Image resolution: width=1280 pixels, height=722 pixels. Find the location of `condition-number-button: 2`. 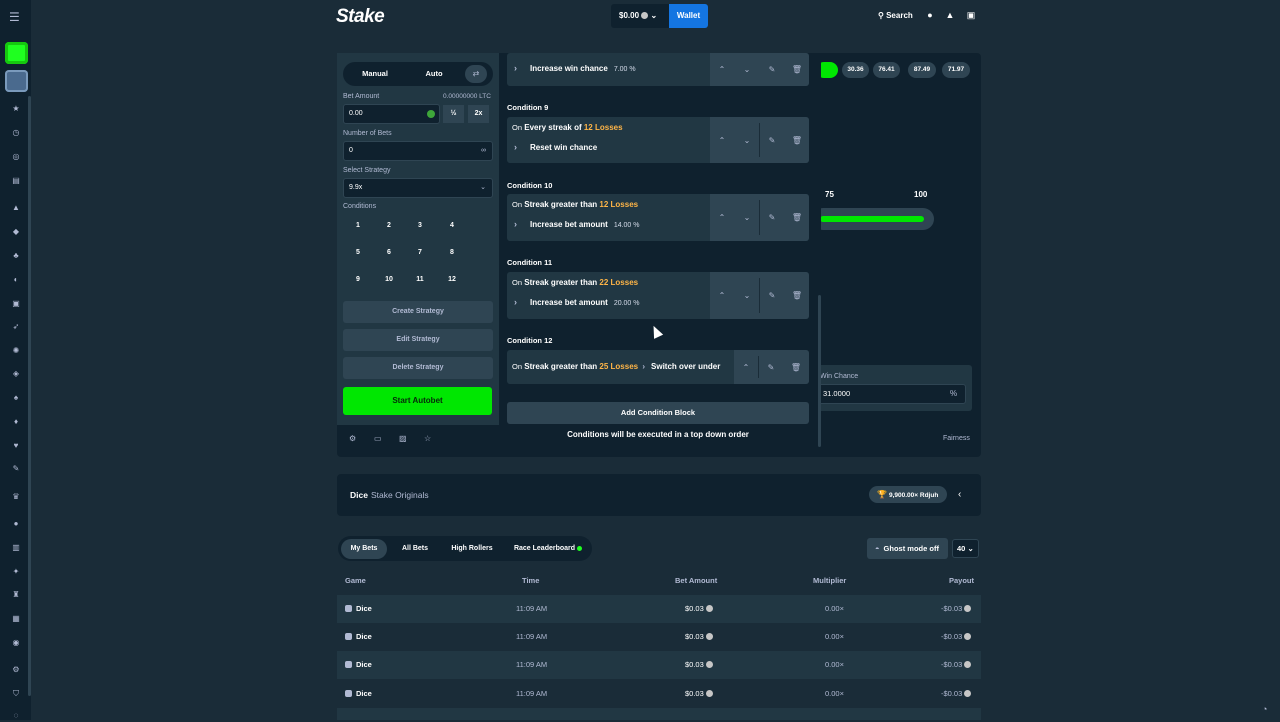

condition-number-button: 2 is located at coordinates (389, 226).